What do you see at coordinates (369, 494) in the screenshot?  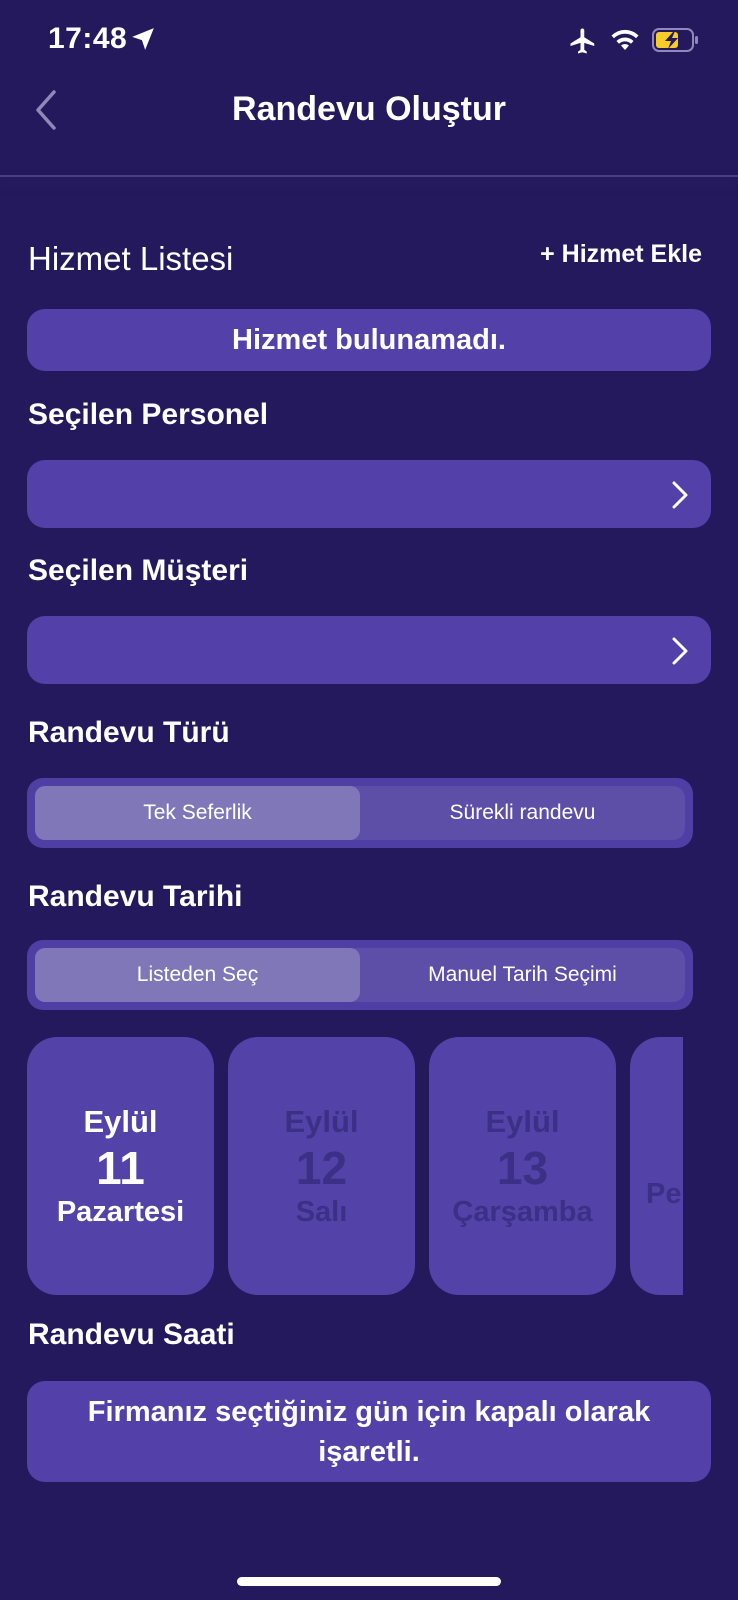 I see `staff-select` at bounding box center [369, 494].